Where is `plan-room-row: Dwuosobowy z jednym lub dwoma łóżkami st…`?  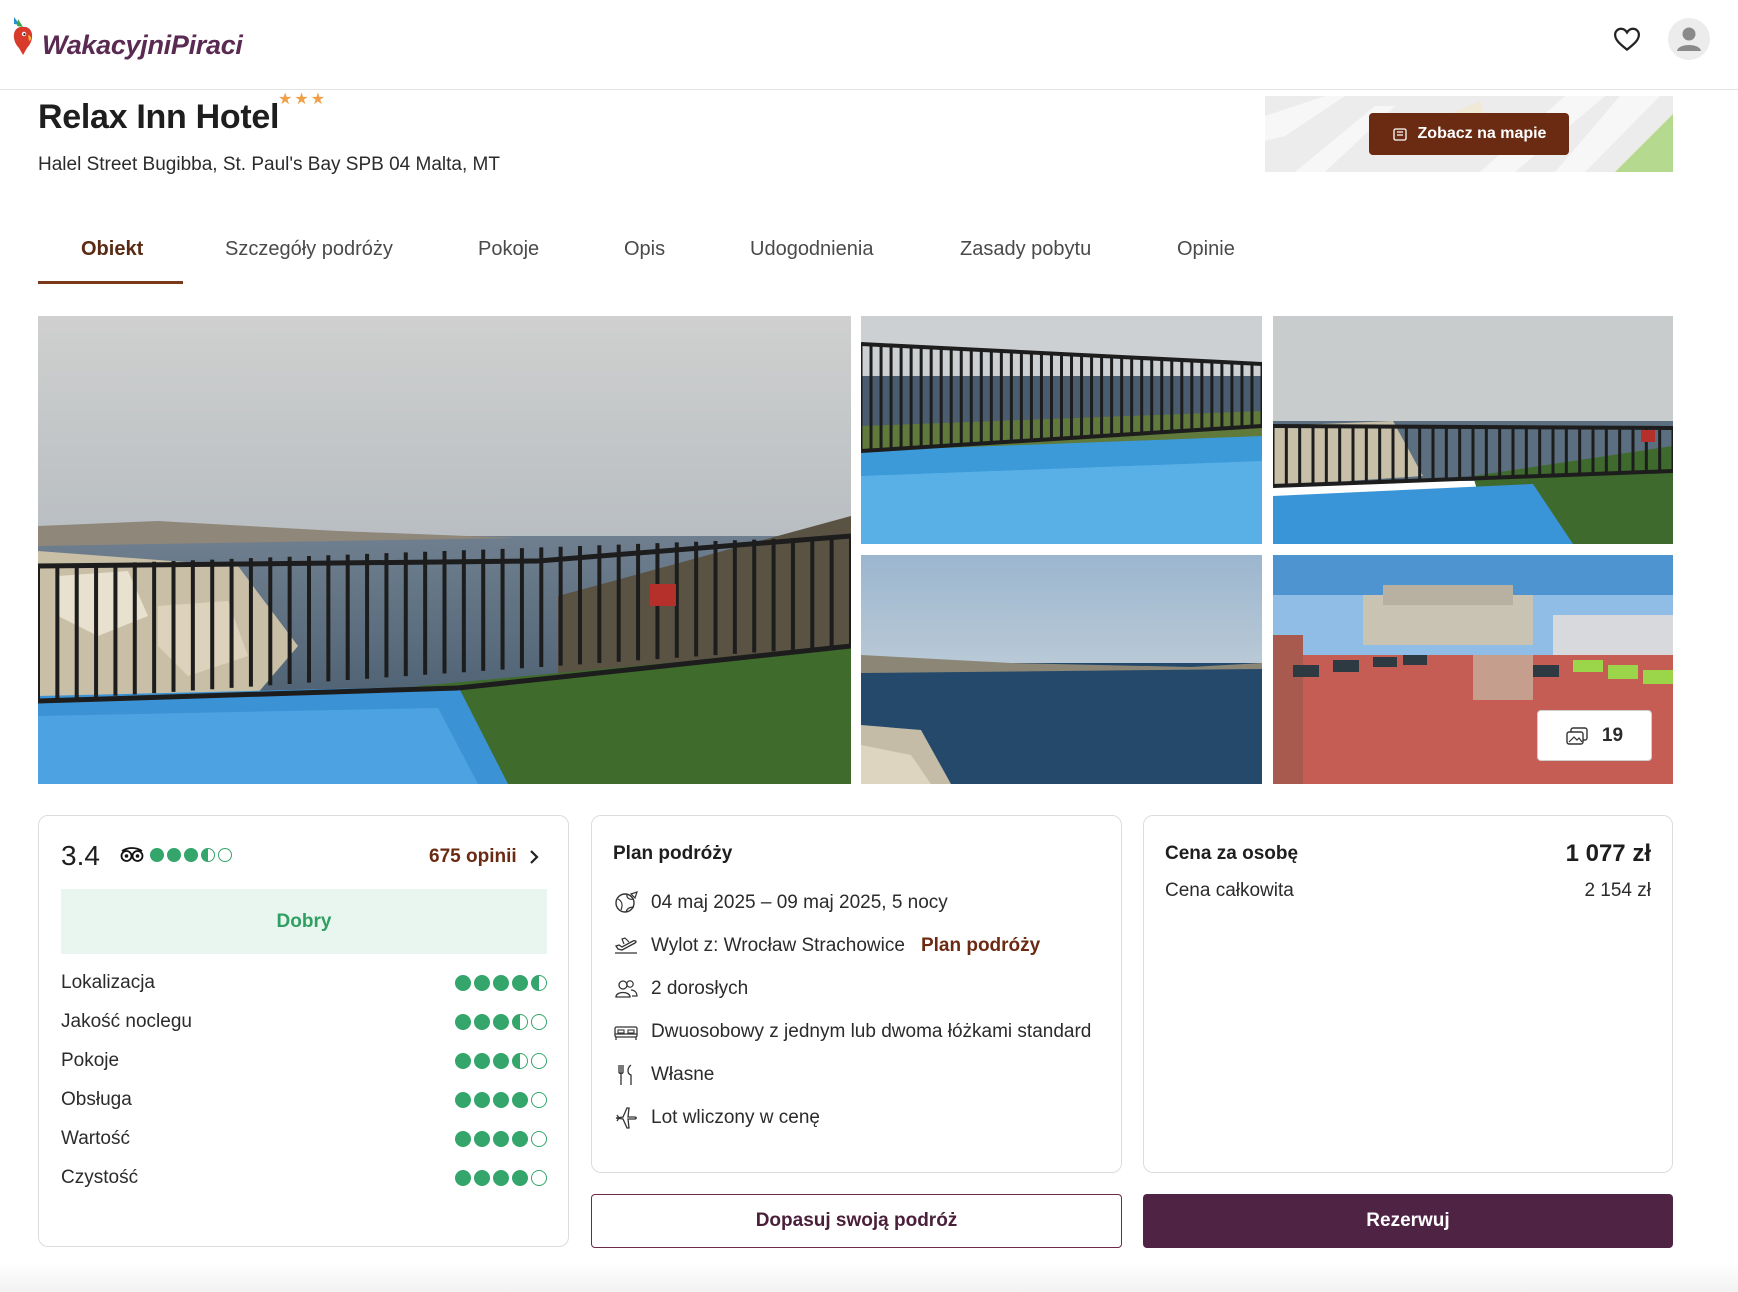
plan-room-row: Dwuosobowy z jednym lub dwoma łóżkami st… is located at coordinates (852, 1032).